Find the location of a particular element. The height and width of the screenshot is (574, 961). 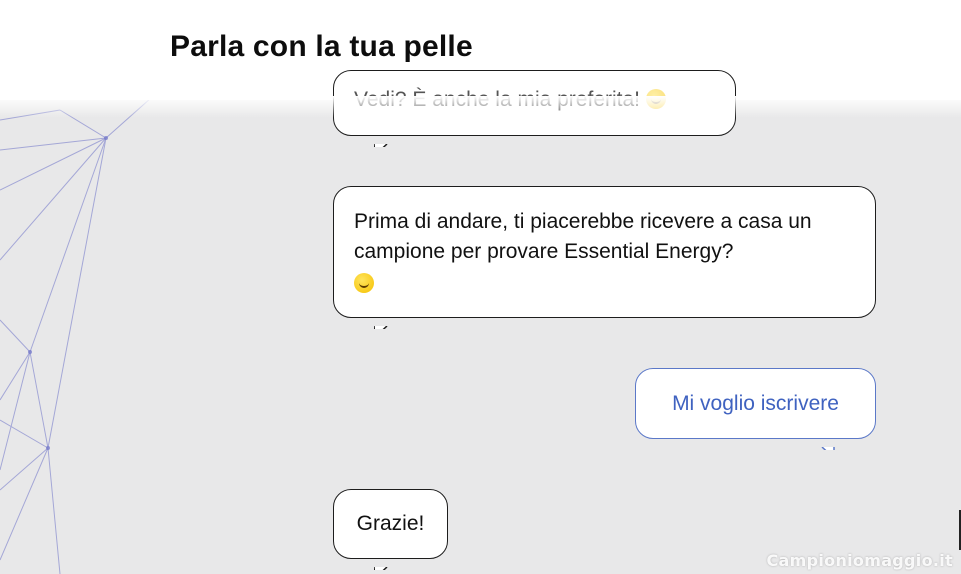

user-reply-subscribe-button: Mi voglio iscrivere is located at coordinates (755, 409).